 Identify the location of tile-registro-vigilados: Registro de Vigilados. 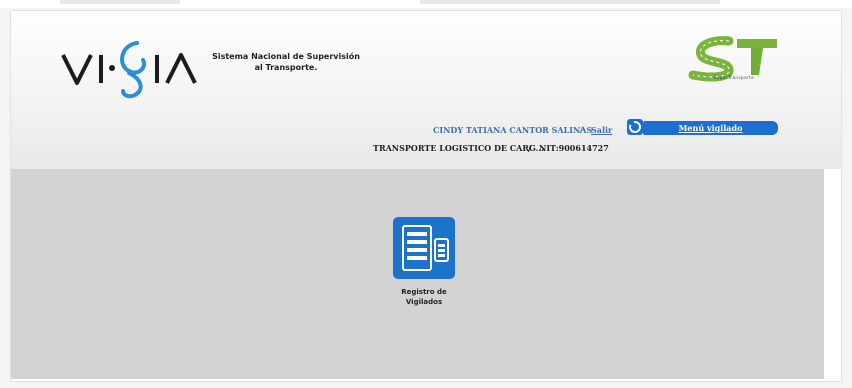
(423, 267).